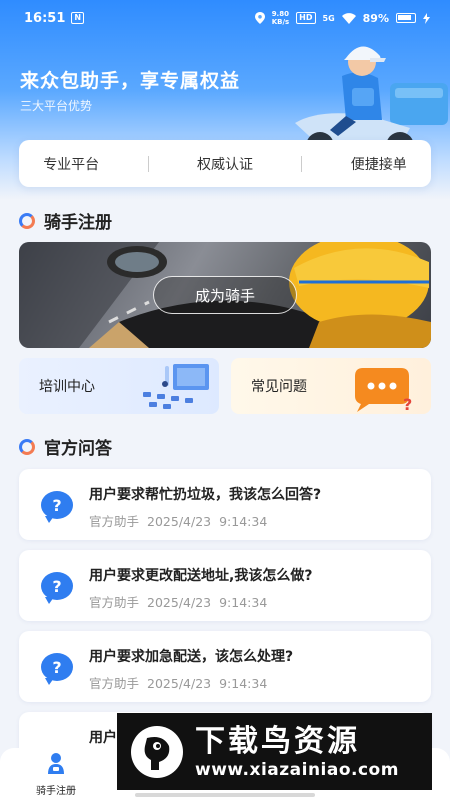 The width and height of the screenshot is (450, 800). Describe the element at coordinates (297, 769) in the screenshot. I see `watermark-url: www.xiazainiao.com` at that location.